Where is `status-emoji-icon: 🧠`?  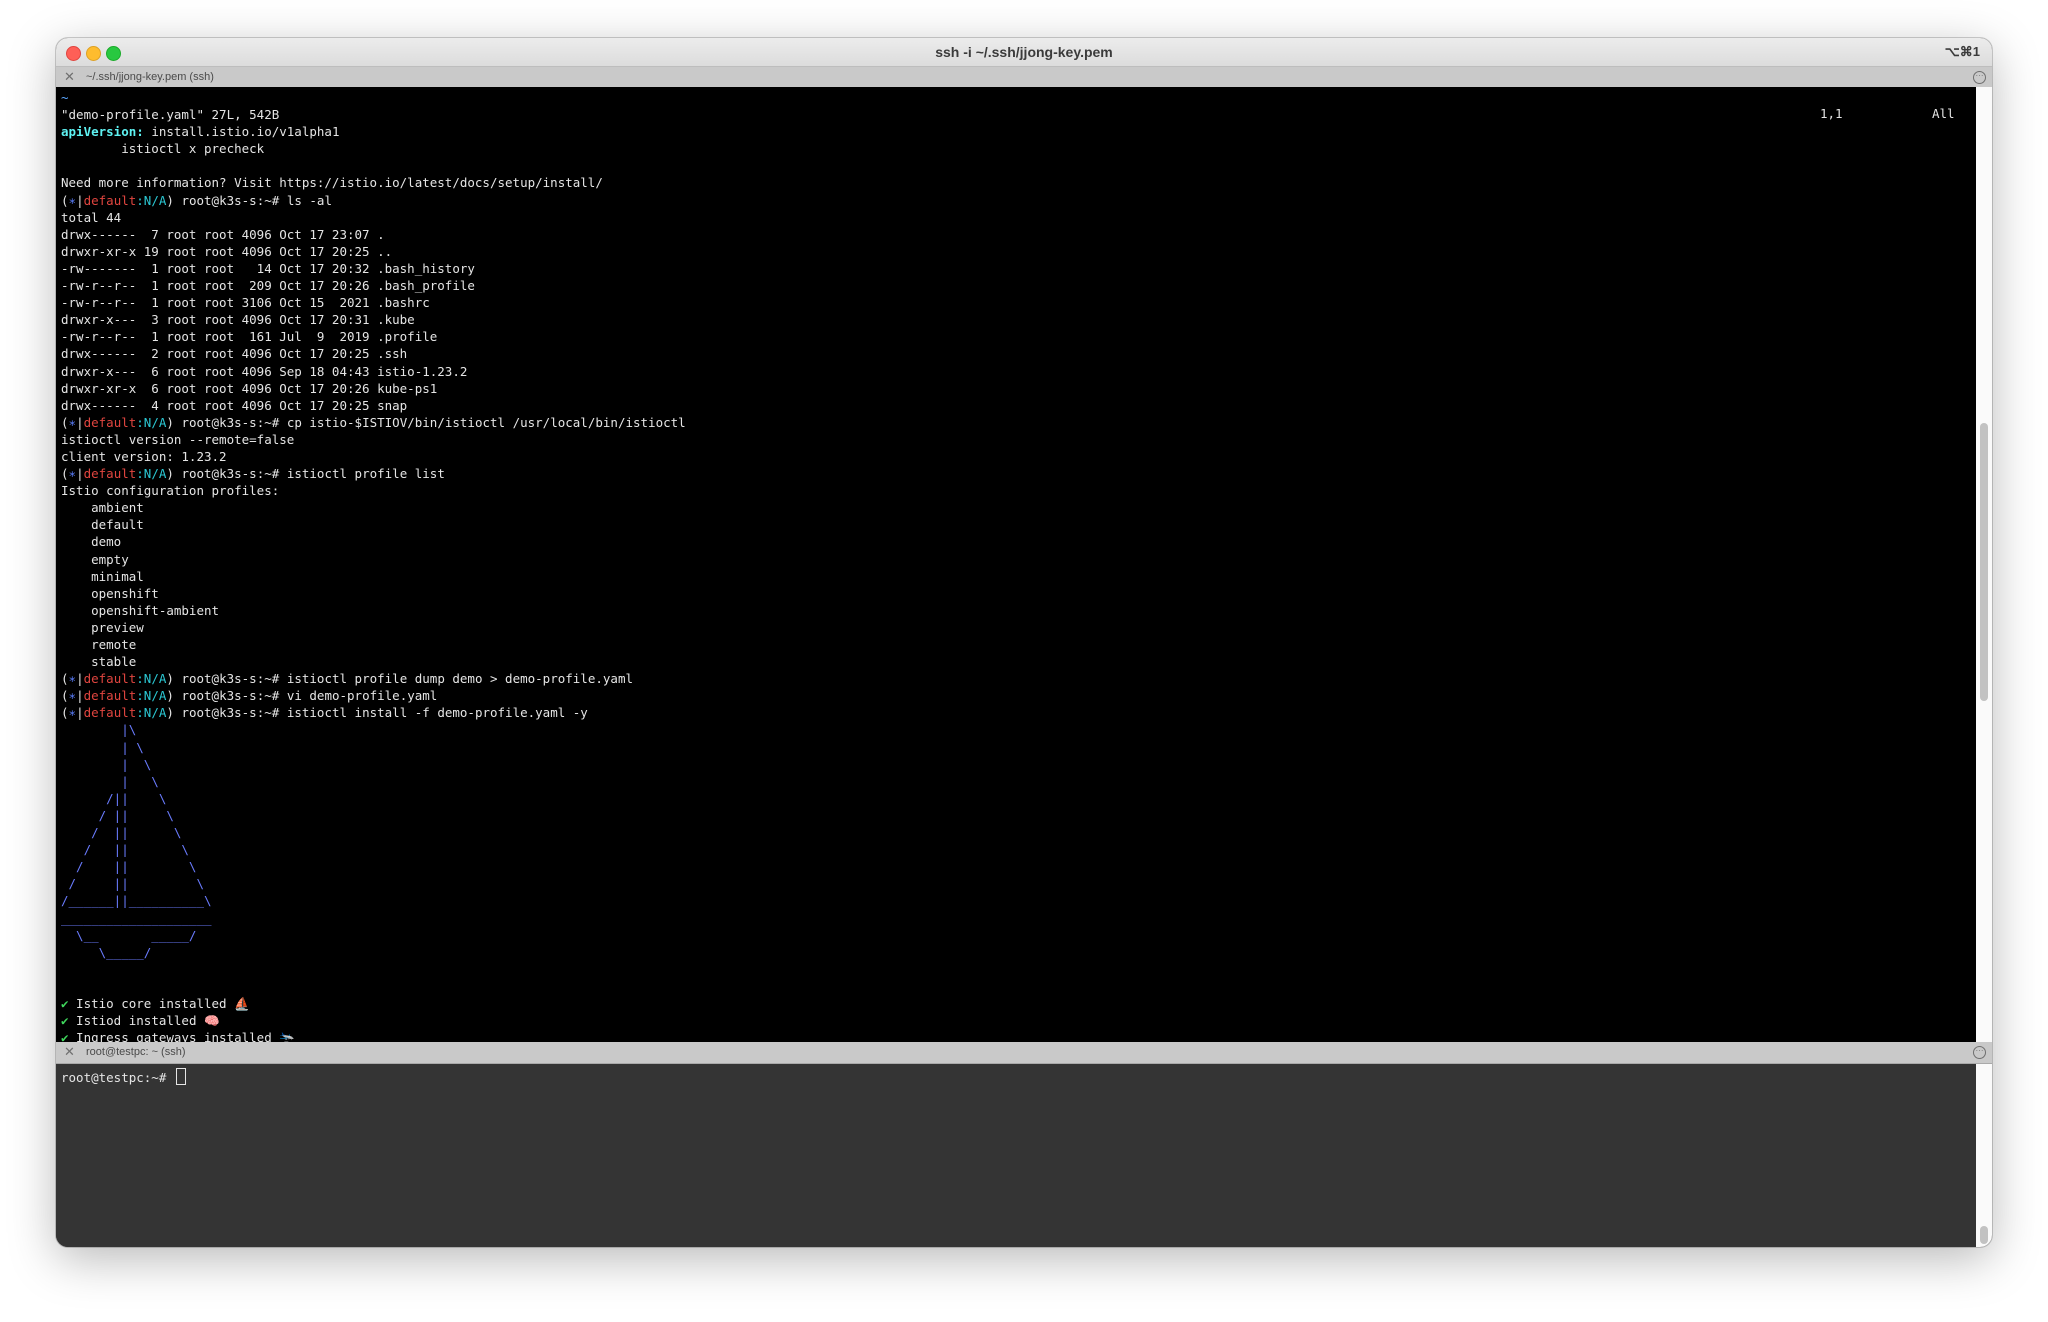 status-emoji-icon: 🧠 is located at coordinates (212, 1021).